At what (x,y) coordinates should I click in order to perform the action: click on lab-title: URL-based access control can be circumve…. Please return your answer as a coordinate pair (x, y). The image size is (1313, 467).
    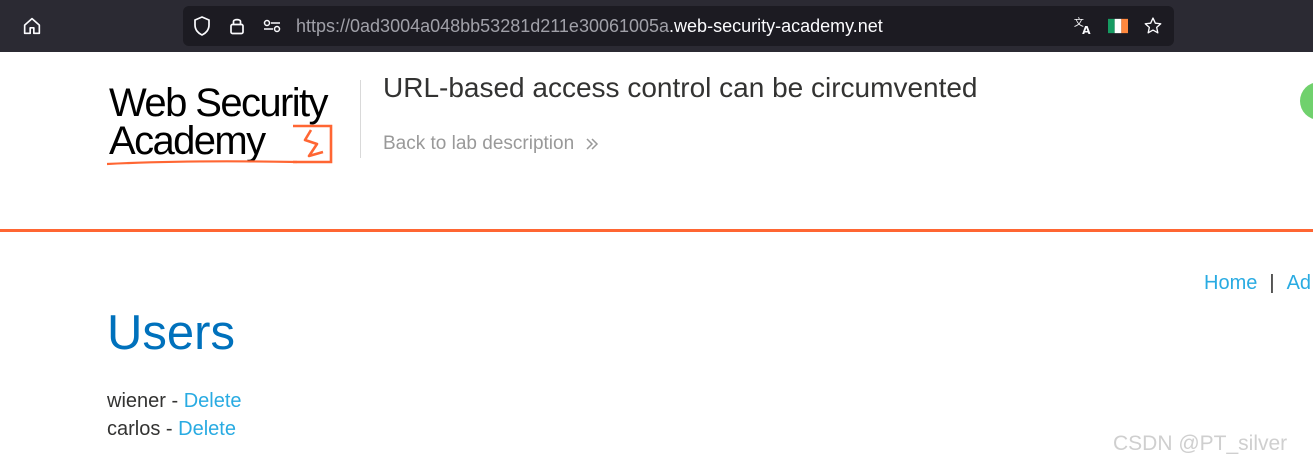
    Looking at the image, I should click on (680, 87).